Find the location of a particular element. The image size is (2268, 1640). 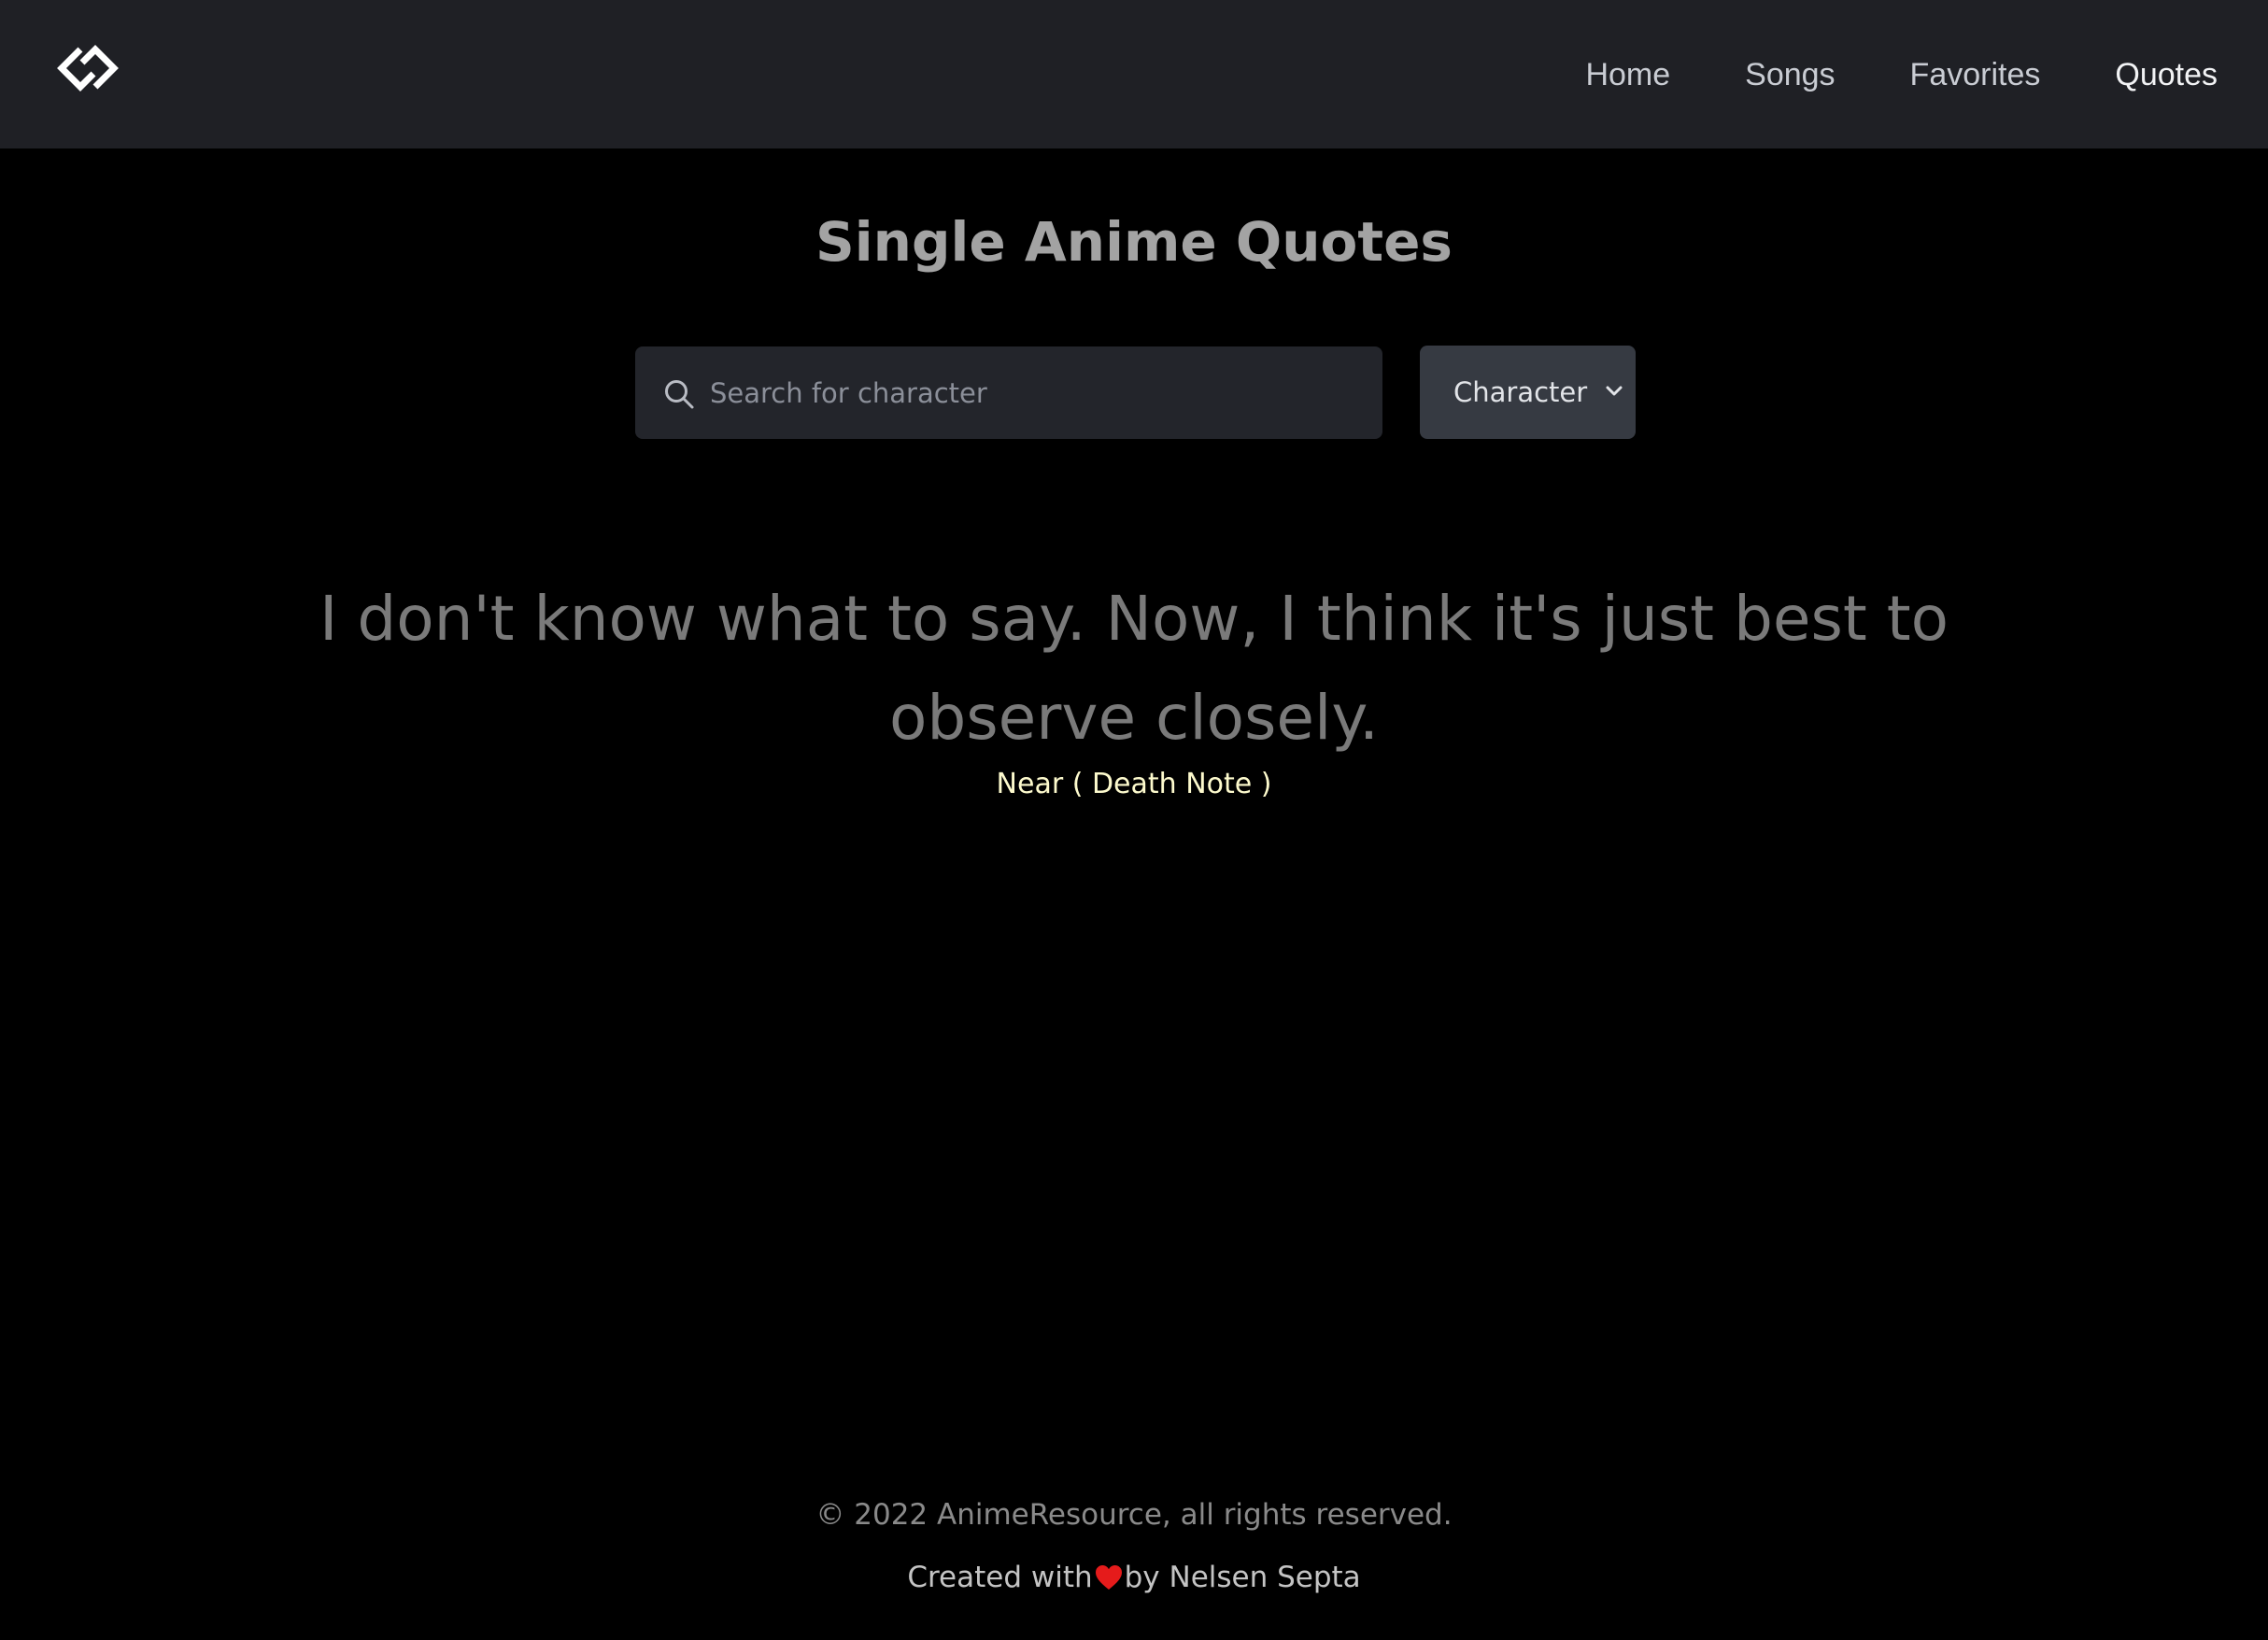

navbar: Home Songs Favorites Quotes is located at coordinates (1134, 74).